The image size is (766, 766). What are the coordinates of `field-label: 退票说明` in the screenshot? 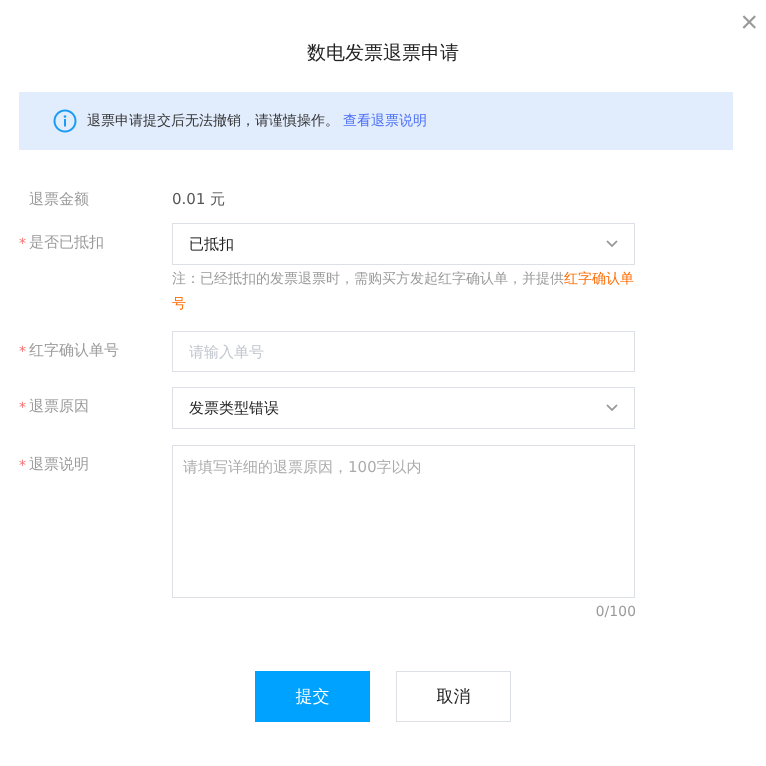 It's located at (59, 464).